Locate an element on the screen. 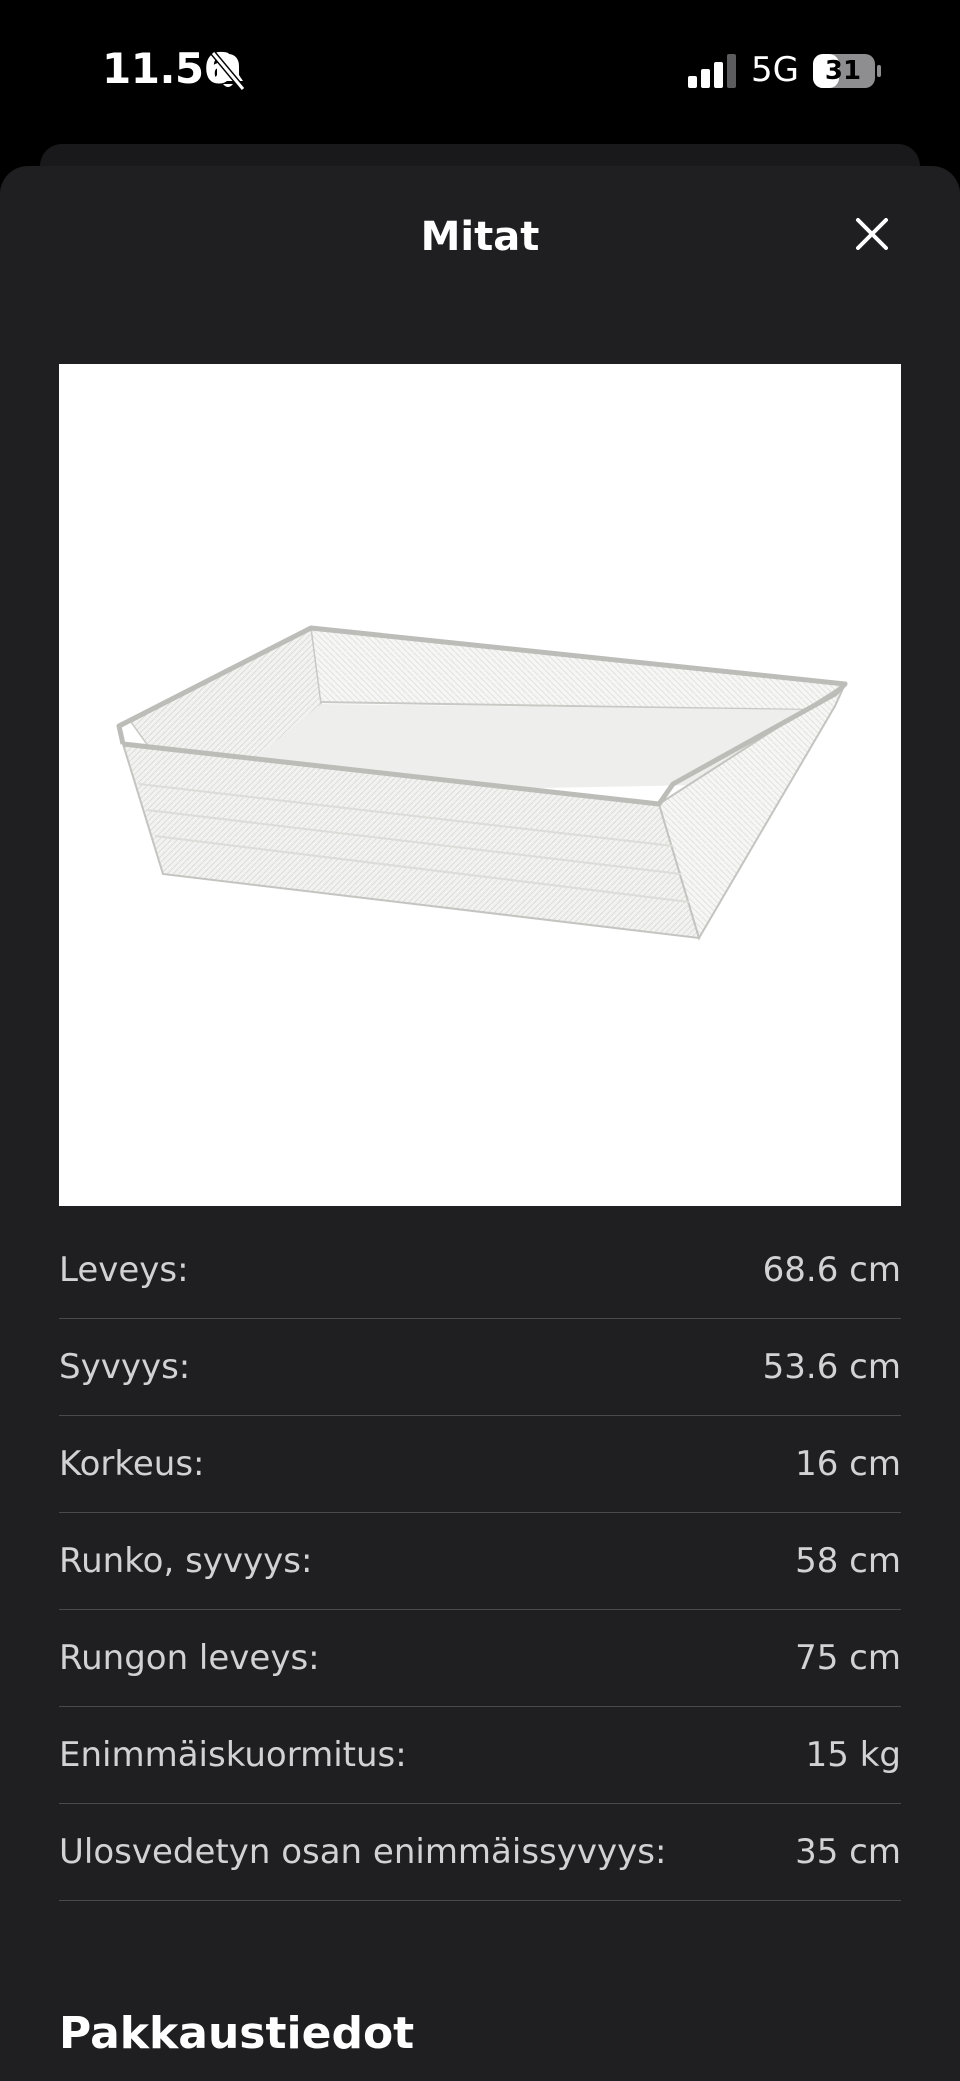 Image resolution: width=960 pixels, height=2081 pixels. dimension-value: 75 cm is located at coordinates (848, 1658).